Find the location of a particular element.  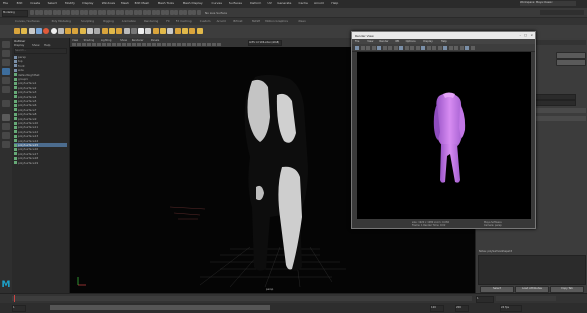

attribute-focus-button is located at coordinates (571, 55).